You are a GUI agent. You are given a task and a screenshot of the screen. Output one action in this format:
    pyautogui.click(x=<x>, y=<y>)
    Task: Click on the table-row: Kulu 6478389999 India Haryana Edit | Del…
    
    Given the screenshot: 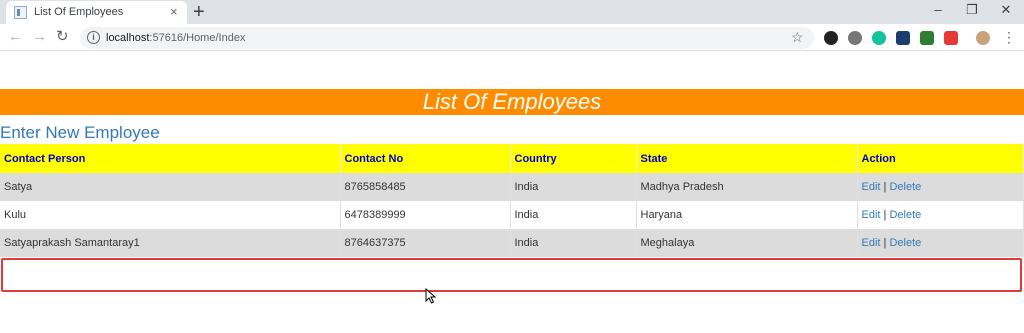 What is the action you would take?
    pyautogui.click(x=512, y=215)
    